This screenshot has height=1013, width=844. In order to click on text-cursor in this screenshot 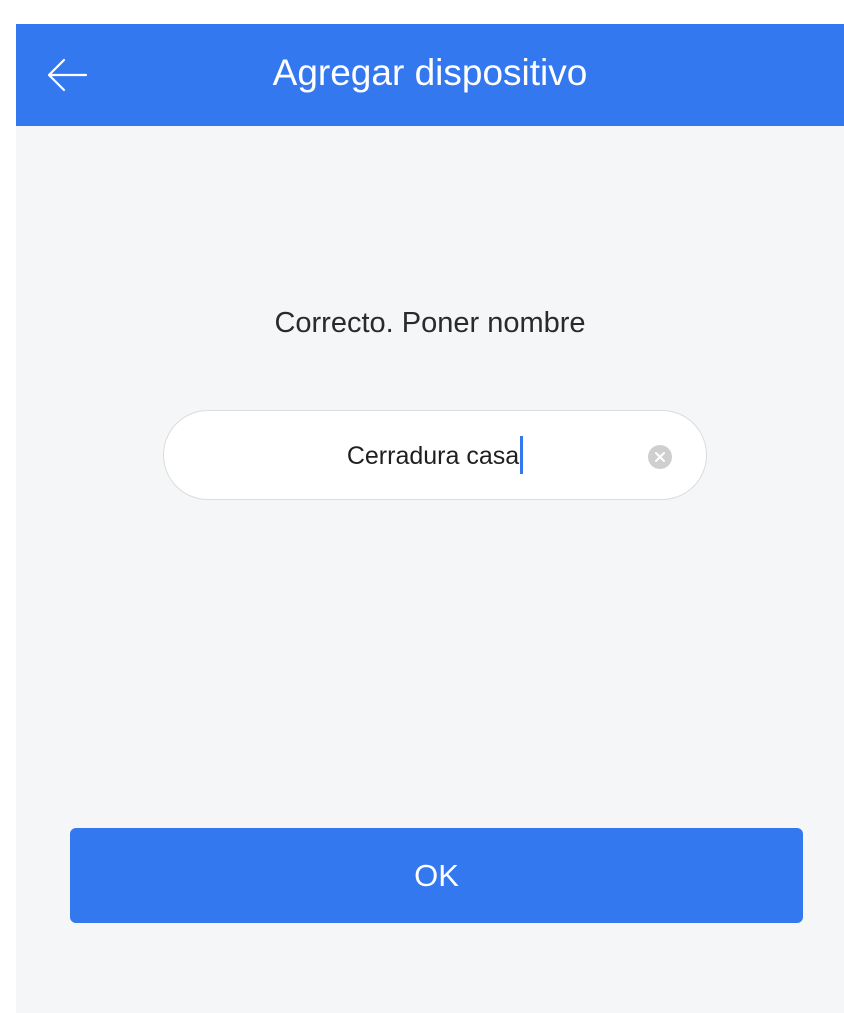, I will do `click(522, 455)`.